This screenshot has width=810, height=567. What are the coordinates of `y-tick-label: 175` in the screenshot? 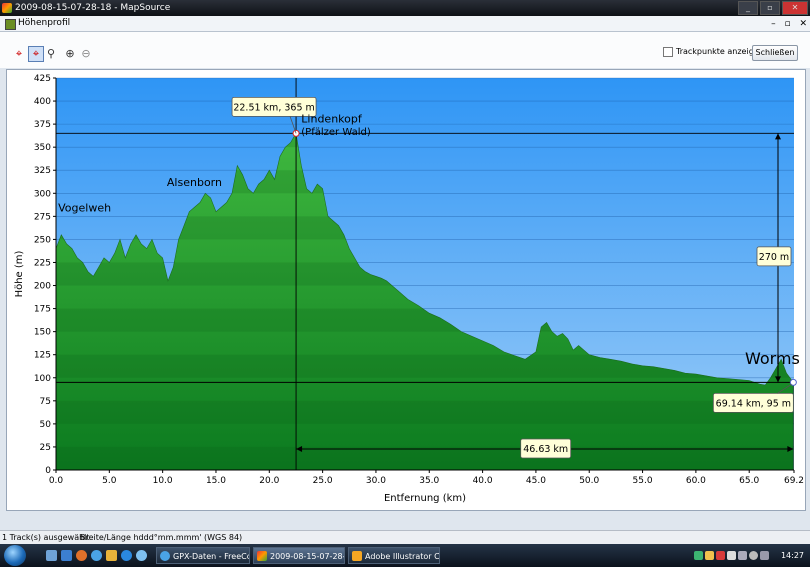 It's located at (42, 310).